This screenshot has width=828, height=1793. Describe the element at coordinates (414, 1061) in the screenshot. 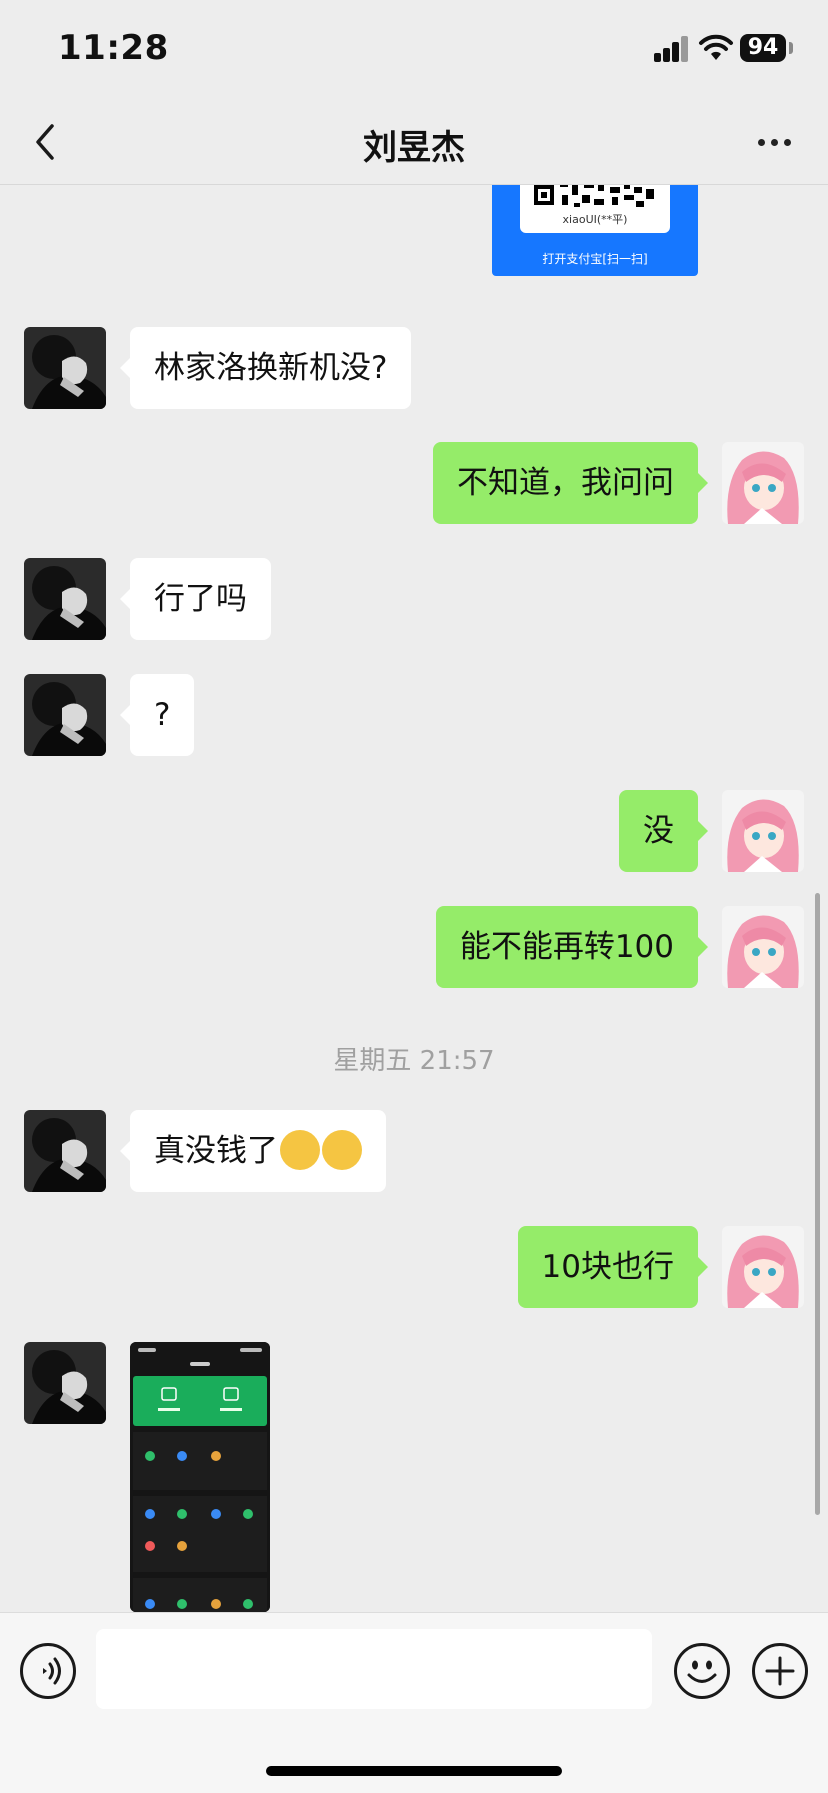

I see `message-timestamp: 星期五 21:57` at that location.